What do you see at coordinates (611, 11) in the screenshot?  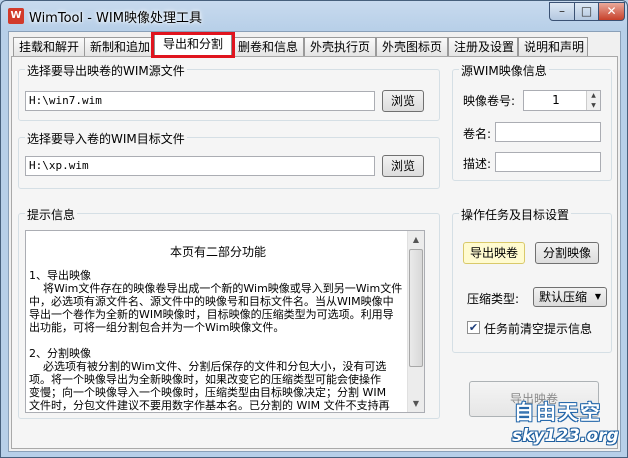 I see `close-button: ✕` at bounding box center [611, 11].